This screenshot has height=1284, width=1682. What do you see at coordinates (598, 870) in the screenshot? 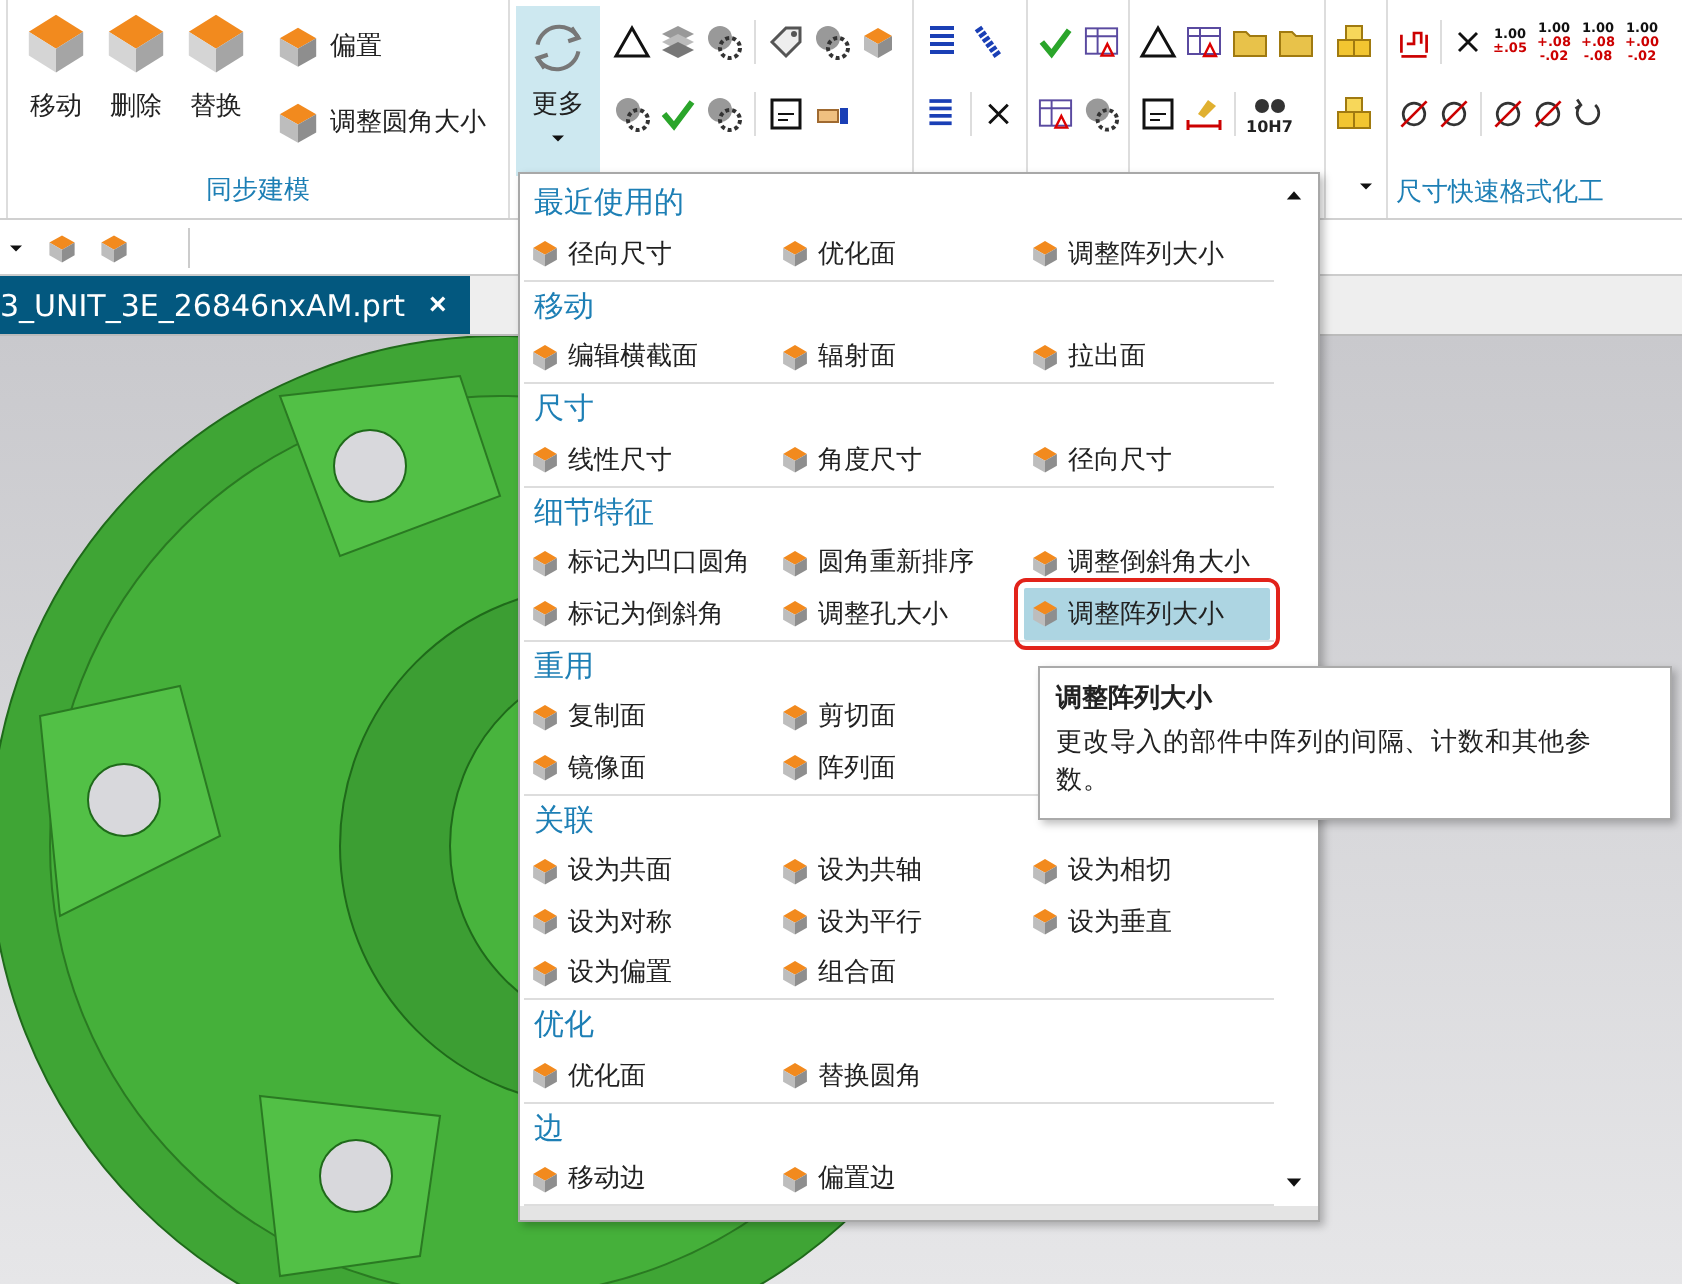
I see `menu-item: 设为共面` at bounding box center [598, 870].